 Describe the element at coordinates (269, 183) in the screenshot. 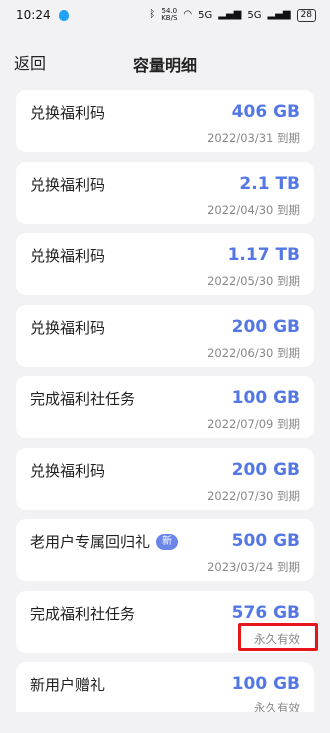

I see `item-amount: 2.1 TB` at that location.